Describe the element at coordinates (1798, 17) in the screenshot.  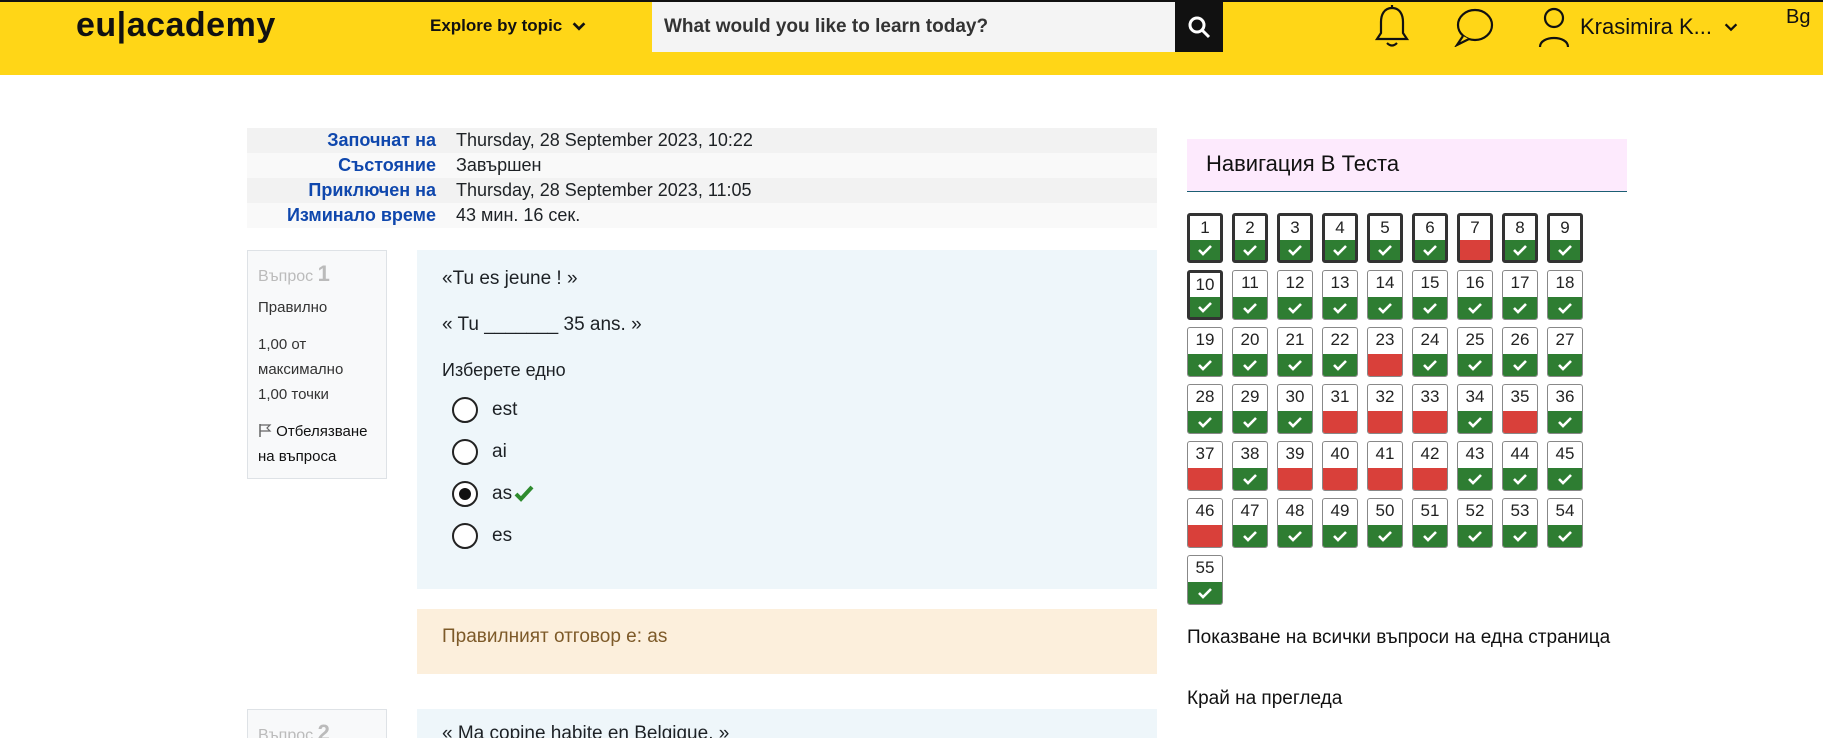
I see `language-selector: Bg` at that location.